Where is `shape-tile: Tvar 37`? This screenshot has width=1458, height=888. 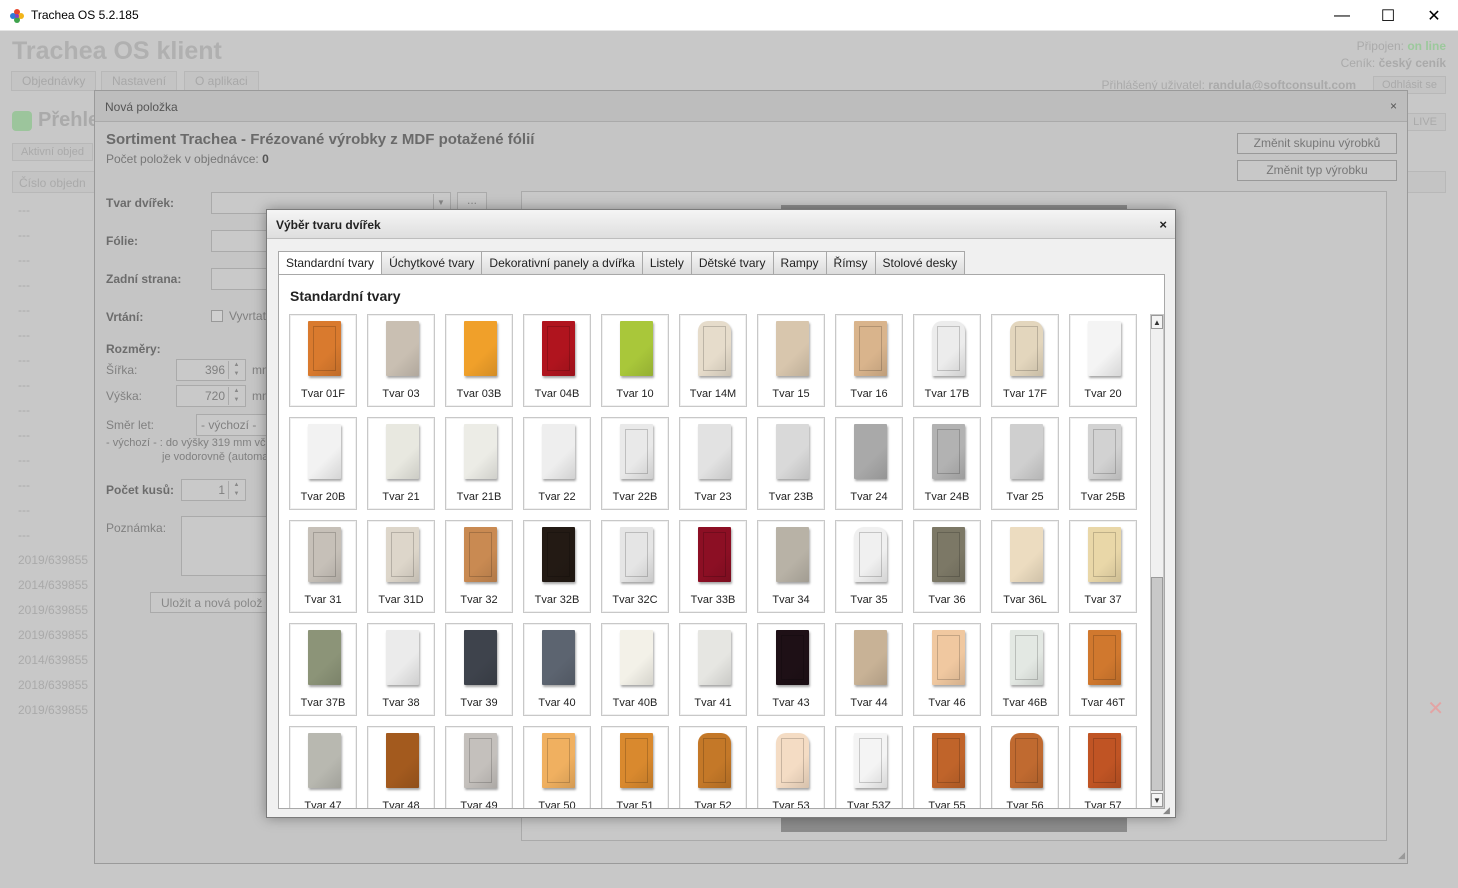
shape-tile: Tvar 37 is located at coordinates (1103, 566).